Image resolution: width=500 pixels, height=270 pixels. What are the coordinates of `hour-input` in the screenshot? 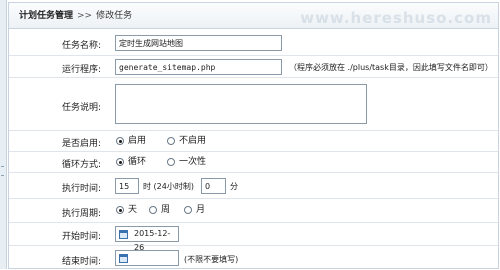 It's located at (127, 186).